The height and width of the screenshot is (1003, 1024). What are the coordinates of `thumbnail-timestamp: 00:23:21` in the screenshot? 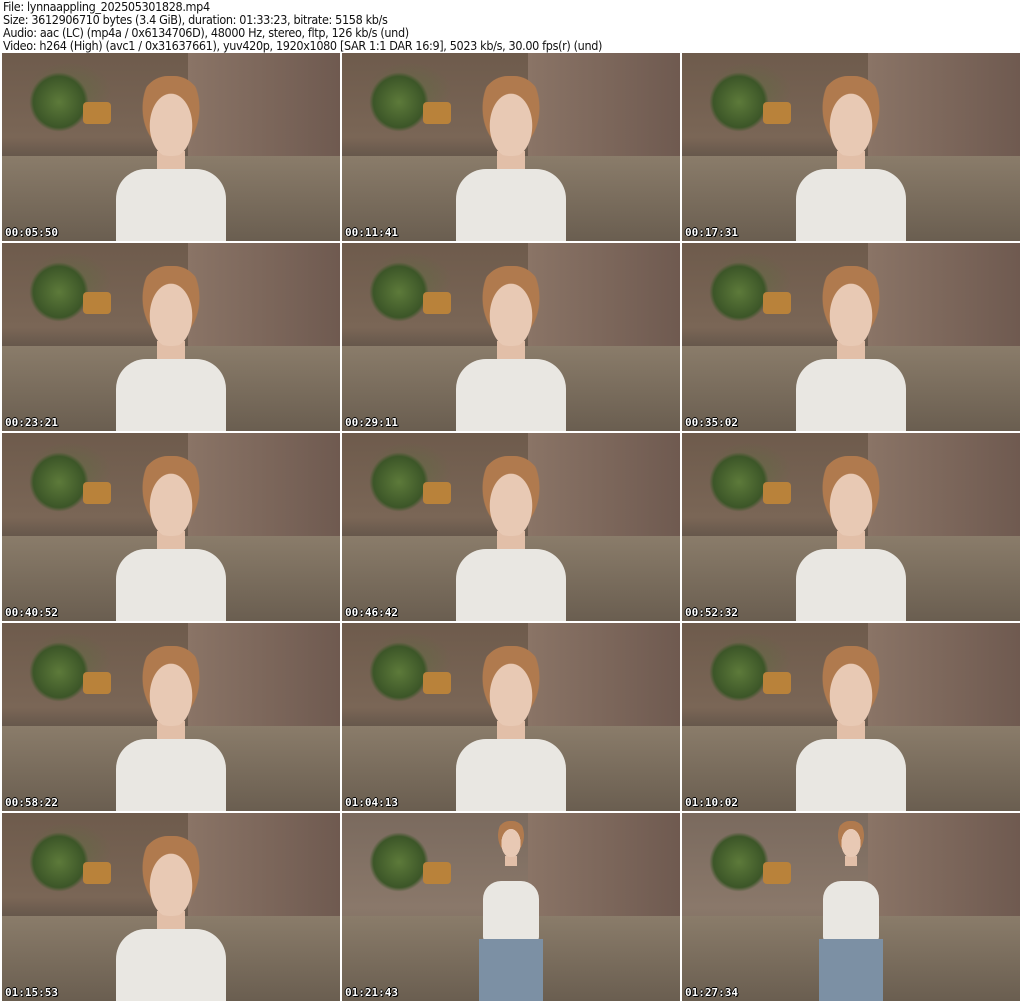 It's located at (31, 422).